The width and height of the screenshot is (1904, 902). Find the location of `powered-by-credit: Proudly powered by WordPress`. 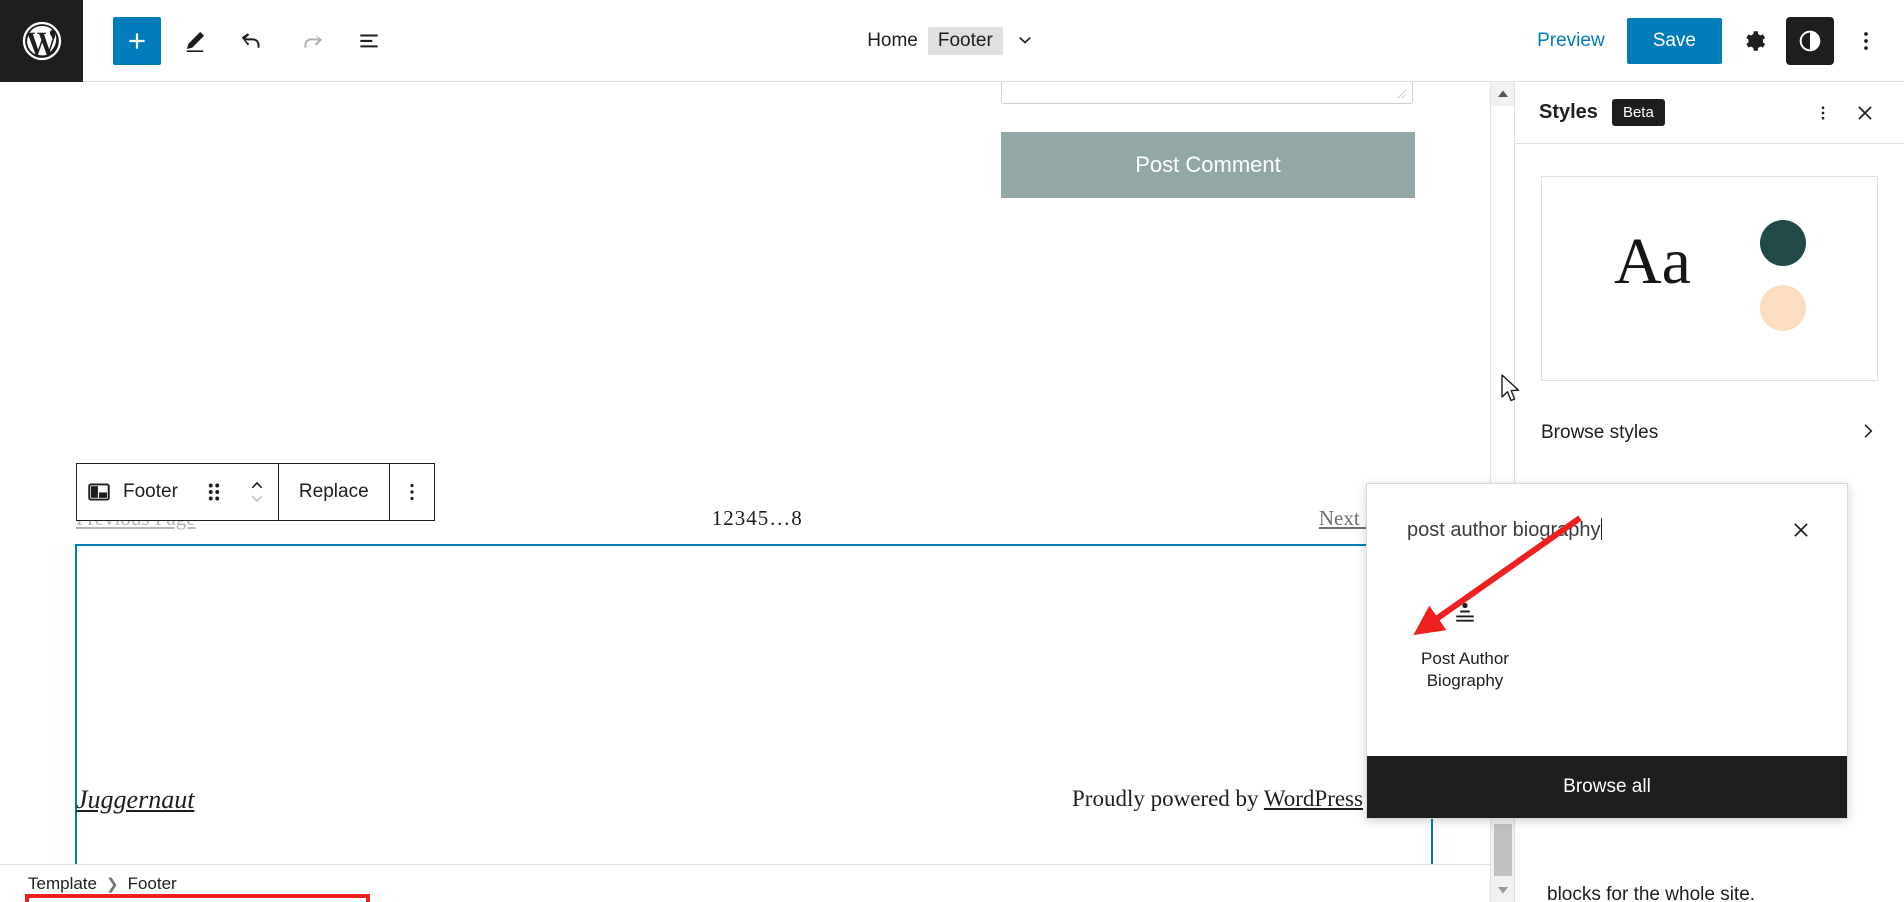

powered-by-credit: Proudly powered by WordPress is located at coordinates (1217, 799).